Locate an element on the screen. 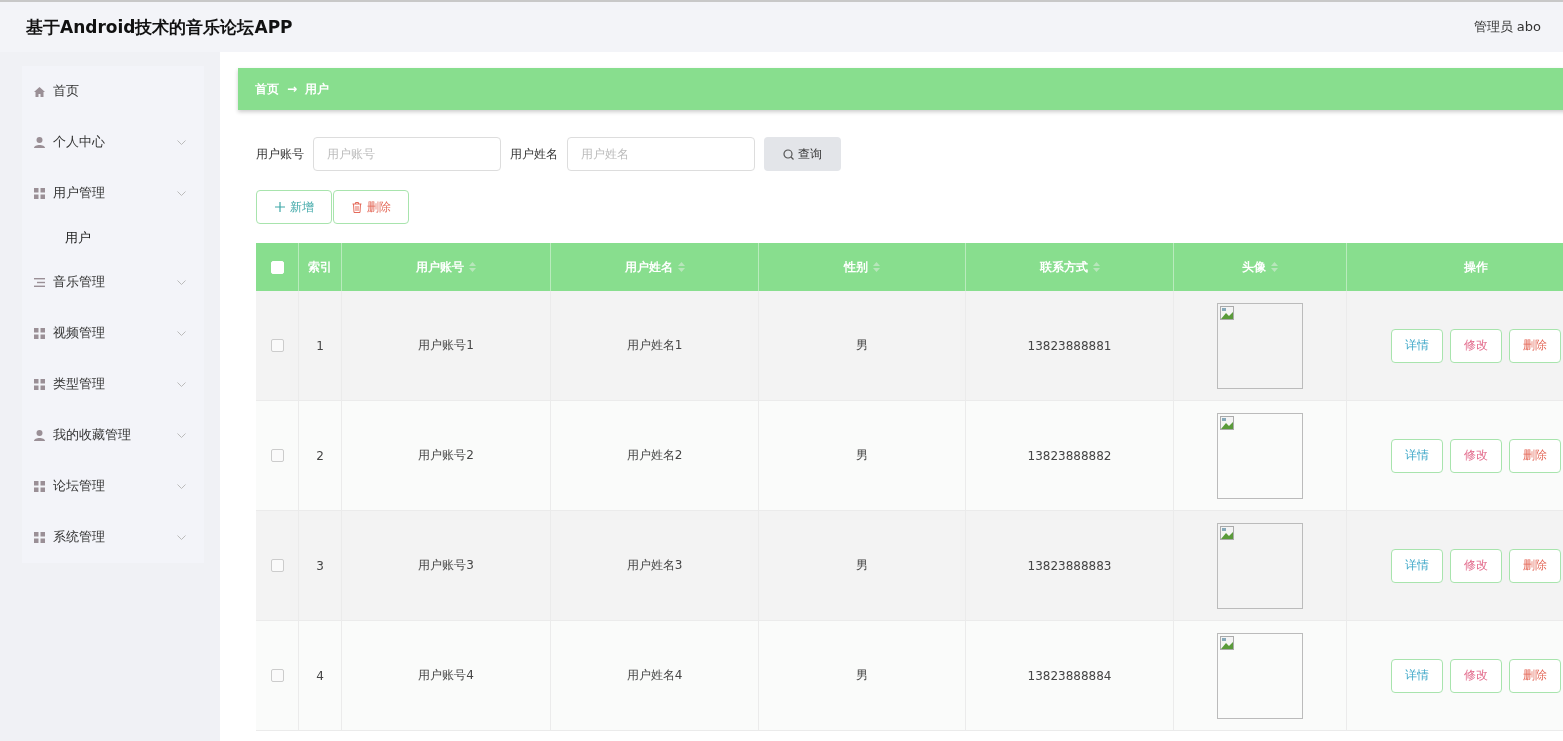 This screenshot has height=741, width=1563. search-field: 用户姓名 is located at coordinates (661, 154).